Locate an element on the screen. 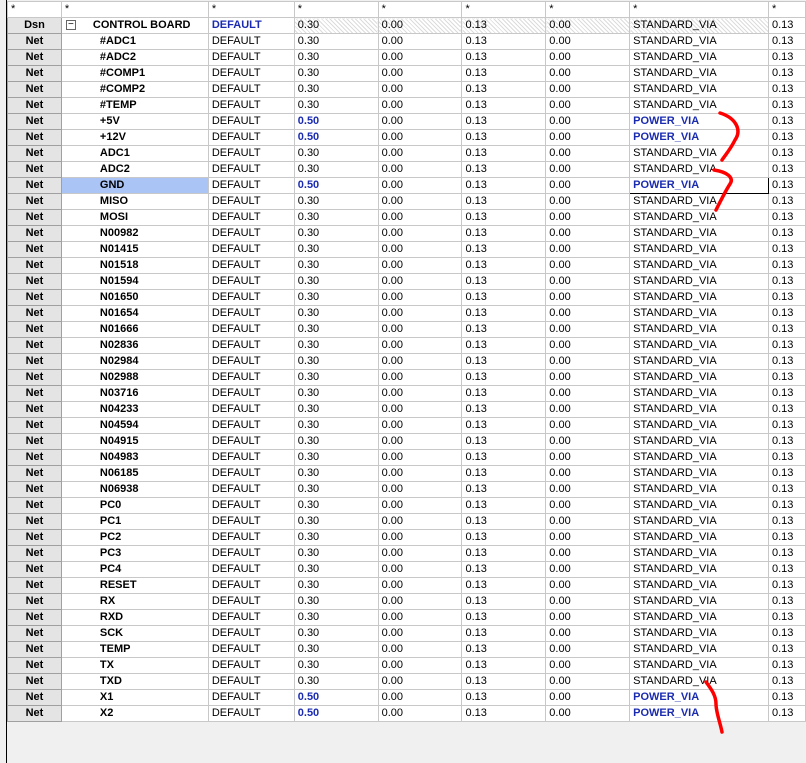 The image size is (806, 763). net-name-cell: RESET is located at coordinates (134, 585).